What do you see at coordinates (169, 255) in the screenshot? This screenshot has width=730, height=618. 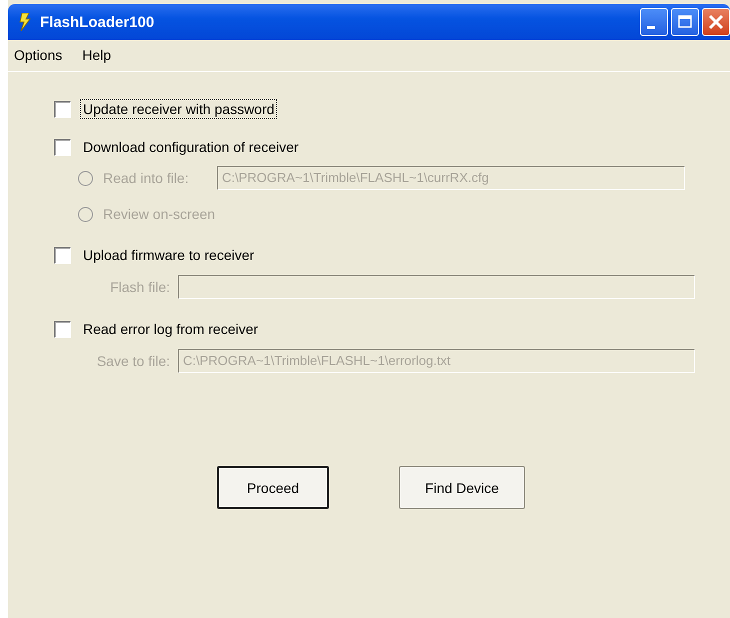 I see `checkbox-label: Upload firmware to receiver` at bounding box center [169, 255].